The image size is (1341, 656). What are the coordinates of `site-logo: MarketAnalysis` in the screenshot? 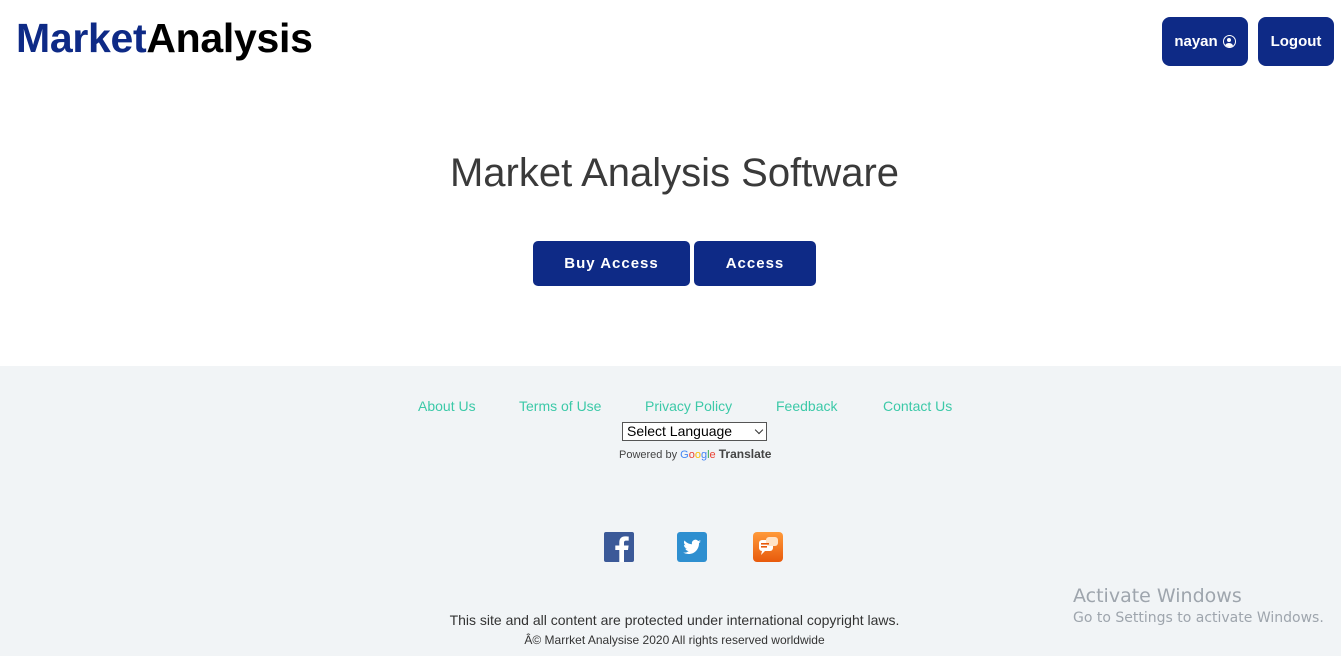 It's located at (164, 38).